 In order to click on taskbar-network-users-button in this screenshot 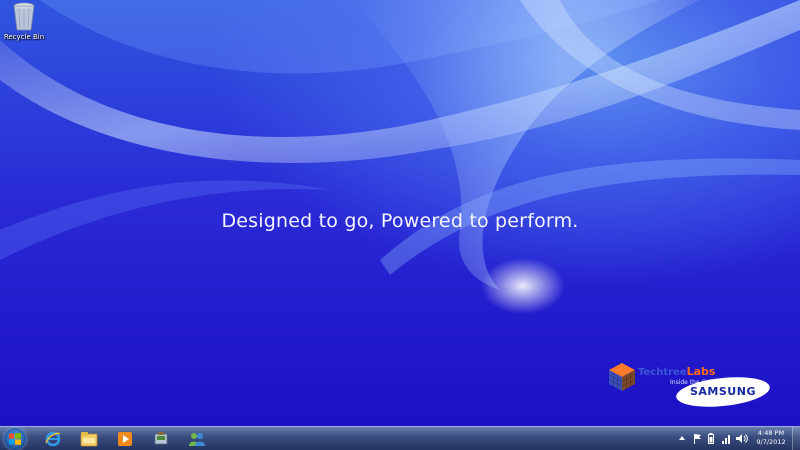, I will do `click(197, 439)`.